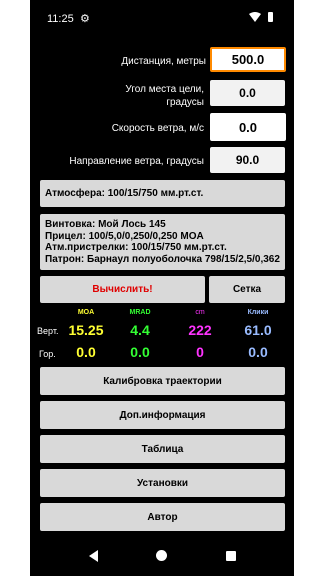 This screenshot has height=576, width=324. I want to click on horizontal-clicks-value: 0.0, so click(258, 352).